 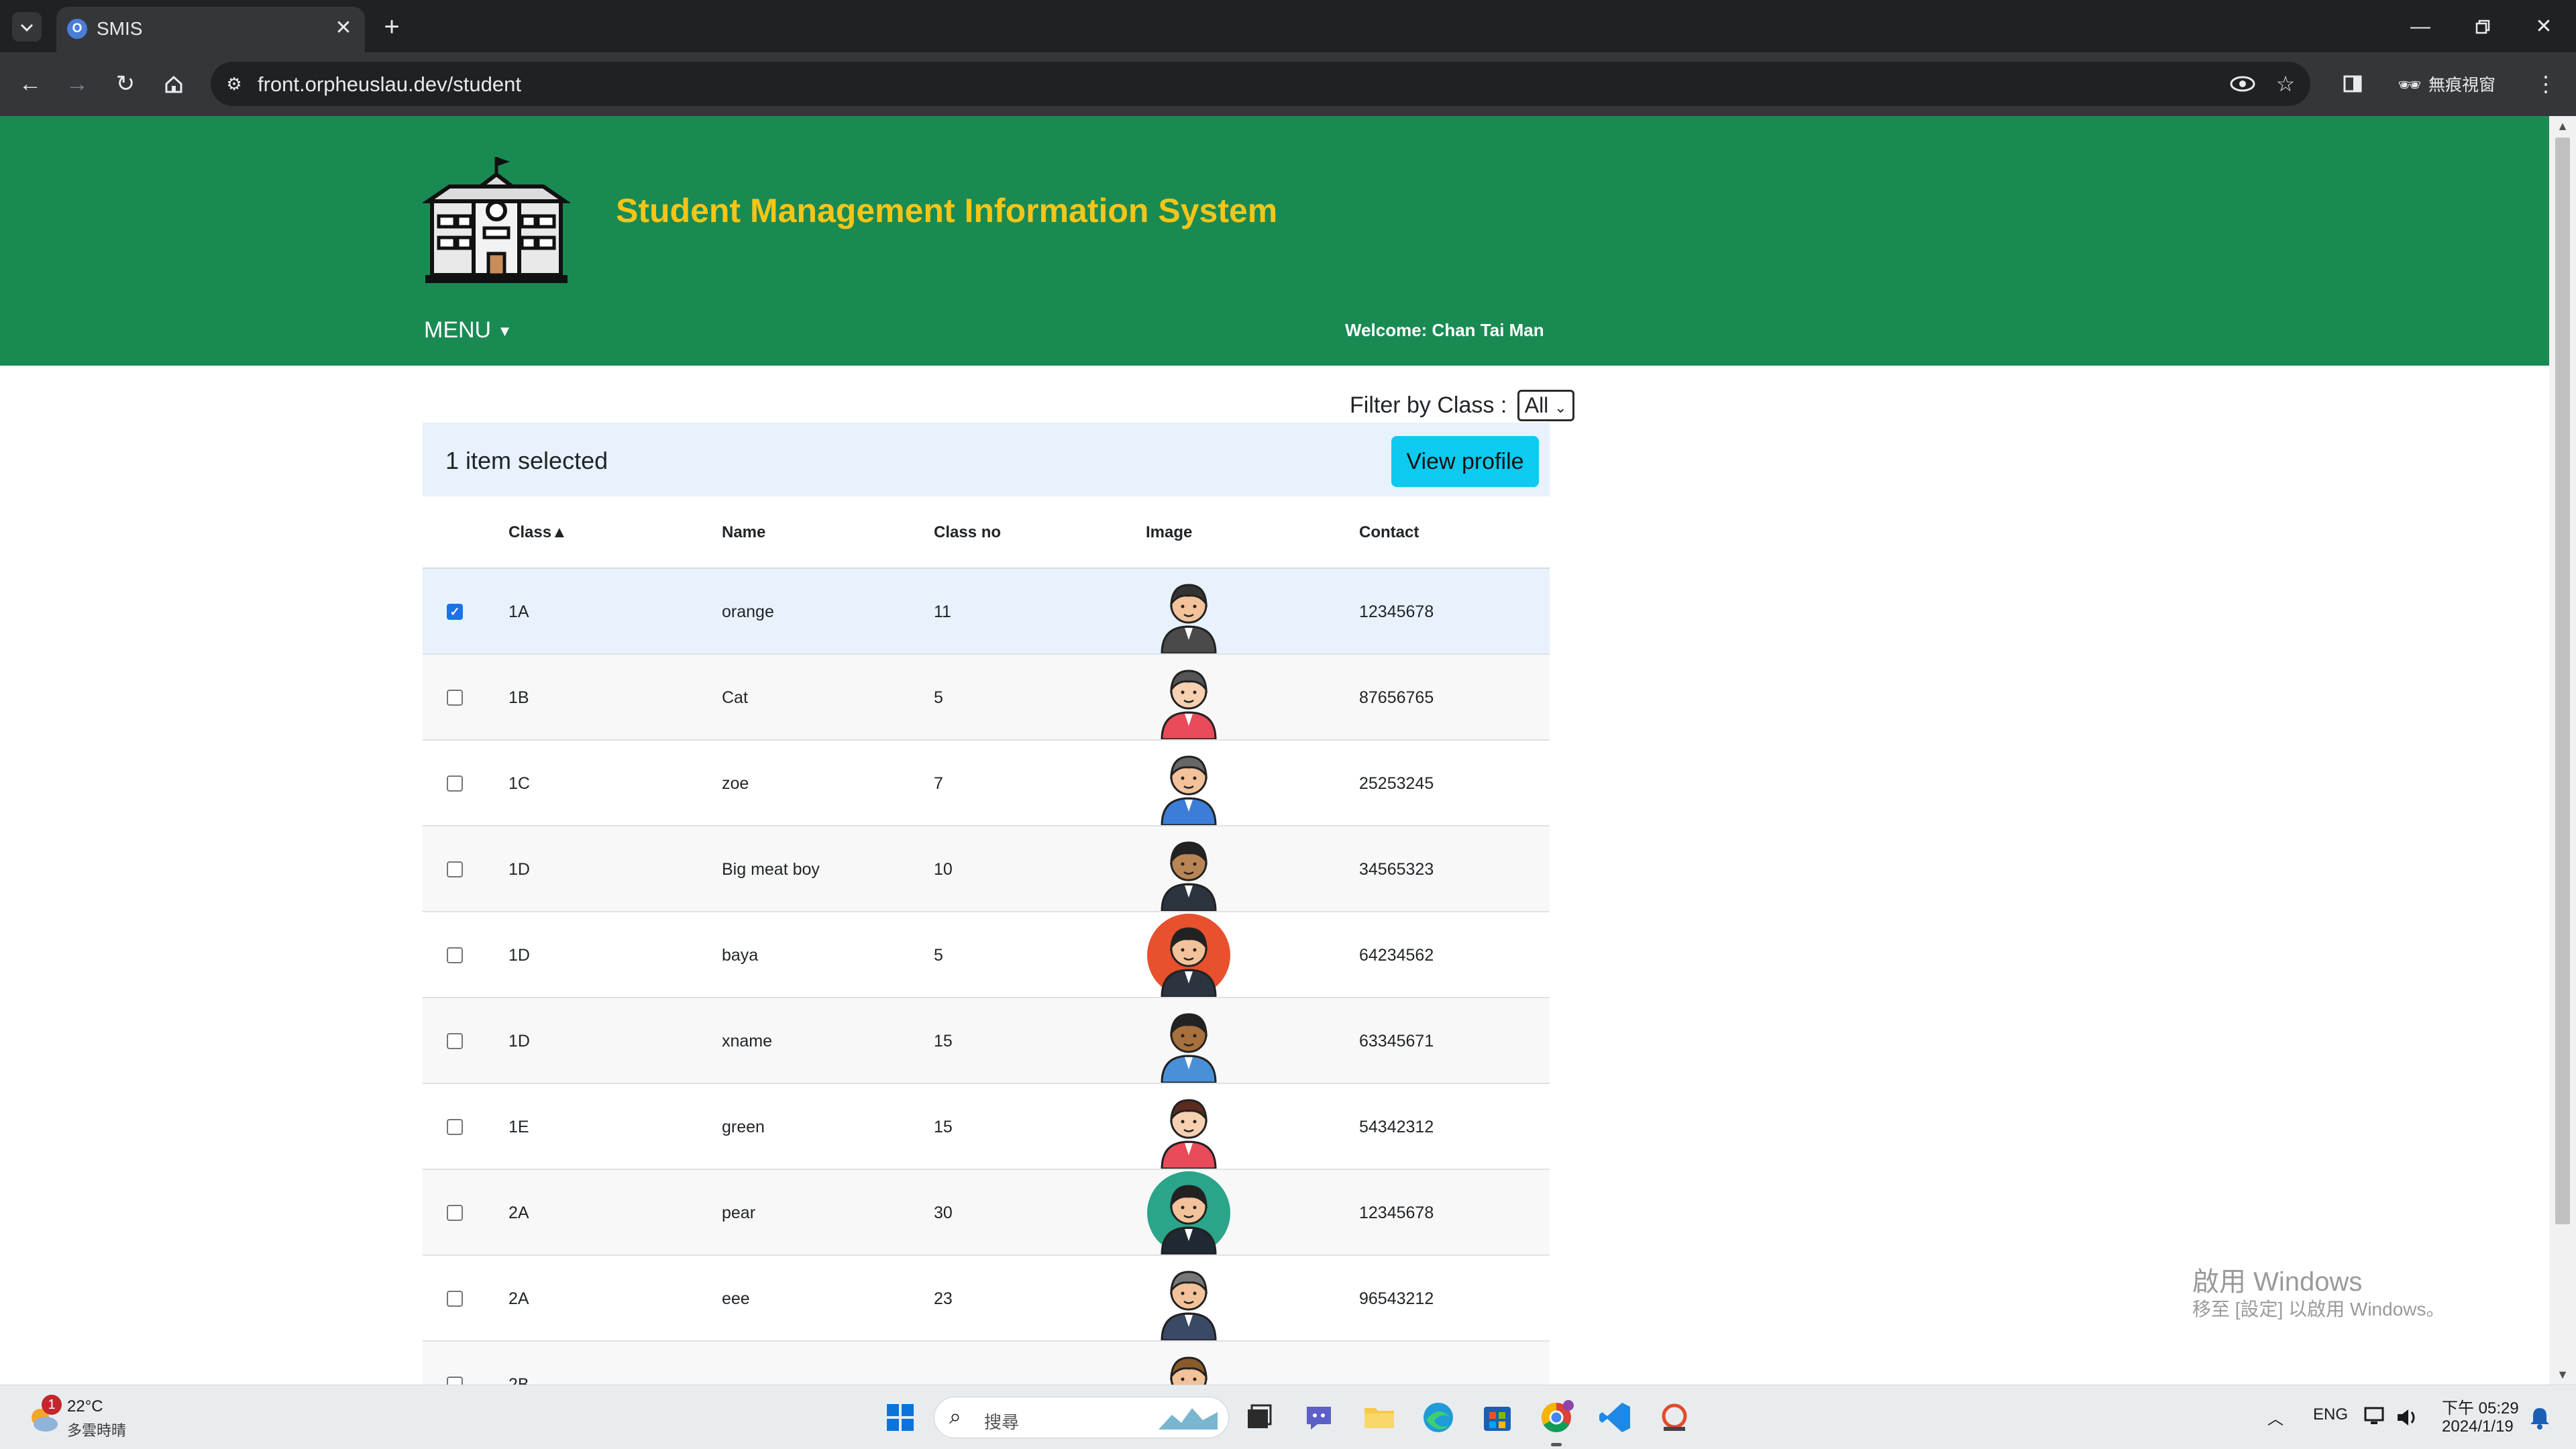 What do you see at coordinates (518, 1212) in the screenshot?
I see `cell-class: 2A` at bounding box center [518, 1212].